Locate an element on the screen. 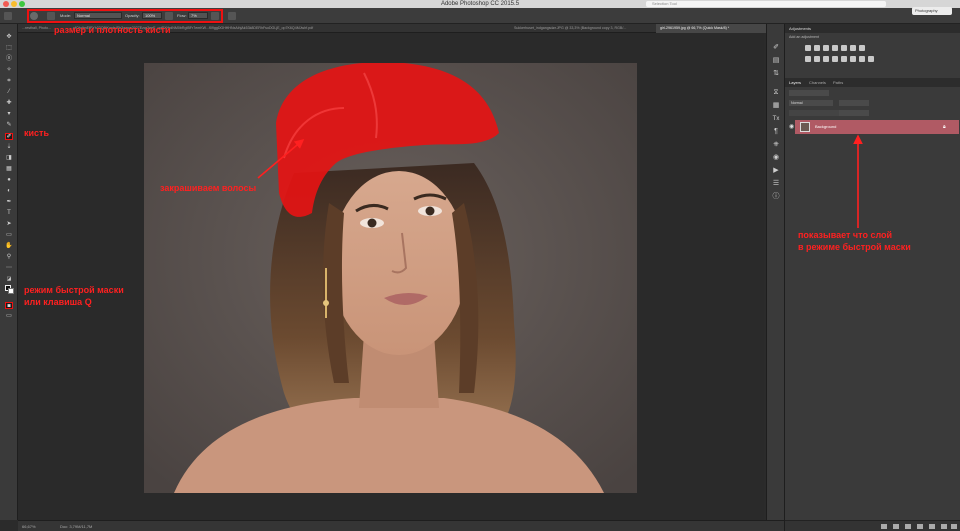 Image resolution: width=960 pixels, height=531 pixels. annotation-arrows is located at coordinates (560, 181).